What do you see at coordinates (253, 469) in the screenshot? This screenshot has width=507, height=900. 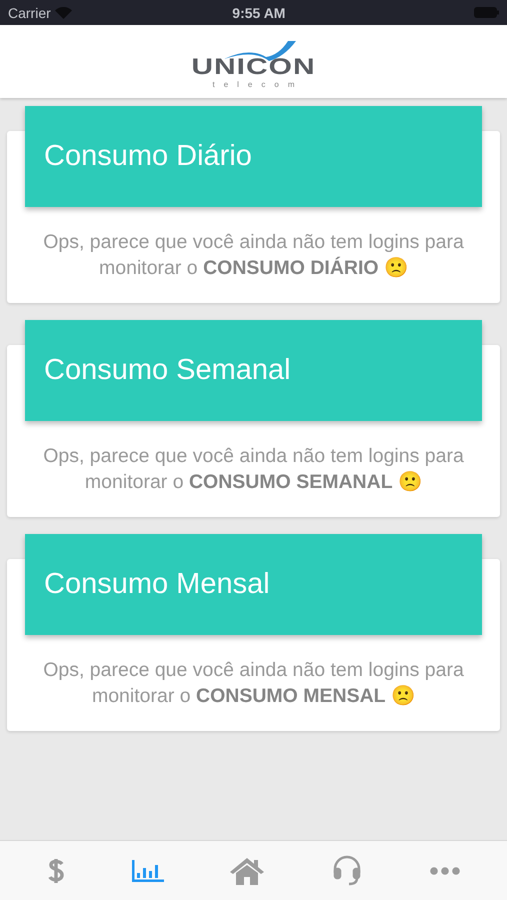 I see `empty-message: Ops, parece que você ainda não tem logins para monitorar o CONSUMO SEMANAL 🙁` at bounding box center [253, 469].